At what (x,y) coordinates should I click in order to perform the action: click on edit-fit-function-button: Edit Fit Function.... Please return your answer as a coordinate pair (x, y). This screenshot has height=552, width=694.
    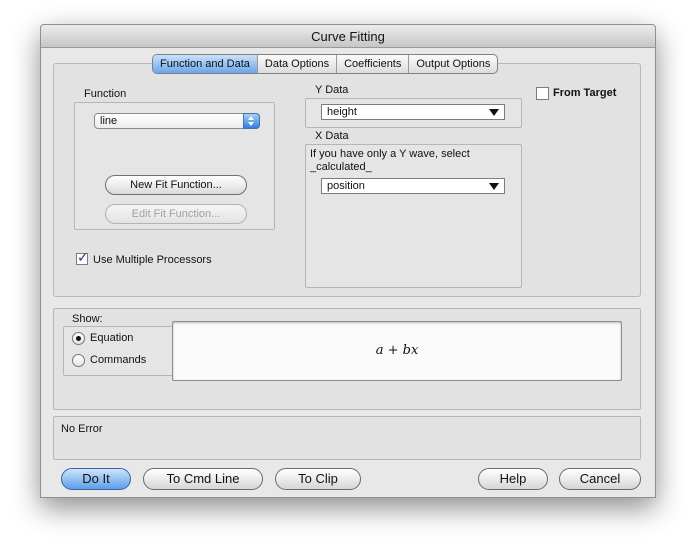
    Looking at the image, I should click on (176, 214).